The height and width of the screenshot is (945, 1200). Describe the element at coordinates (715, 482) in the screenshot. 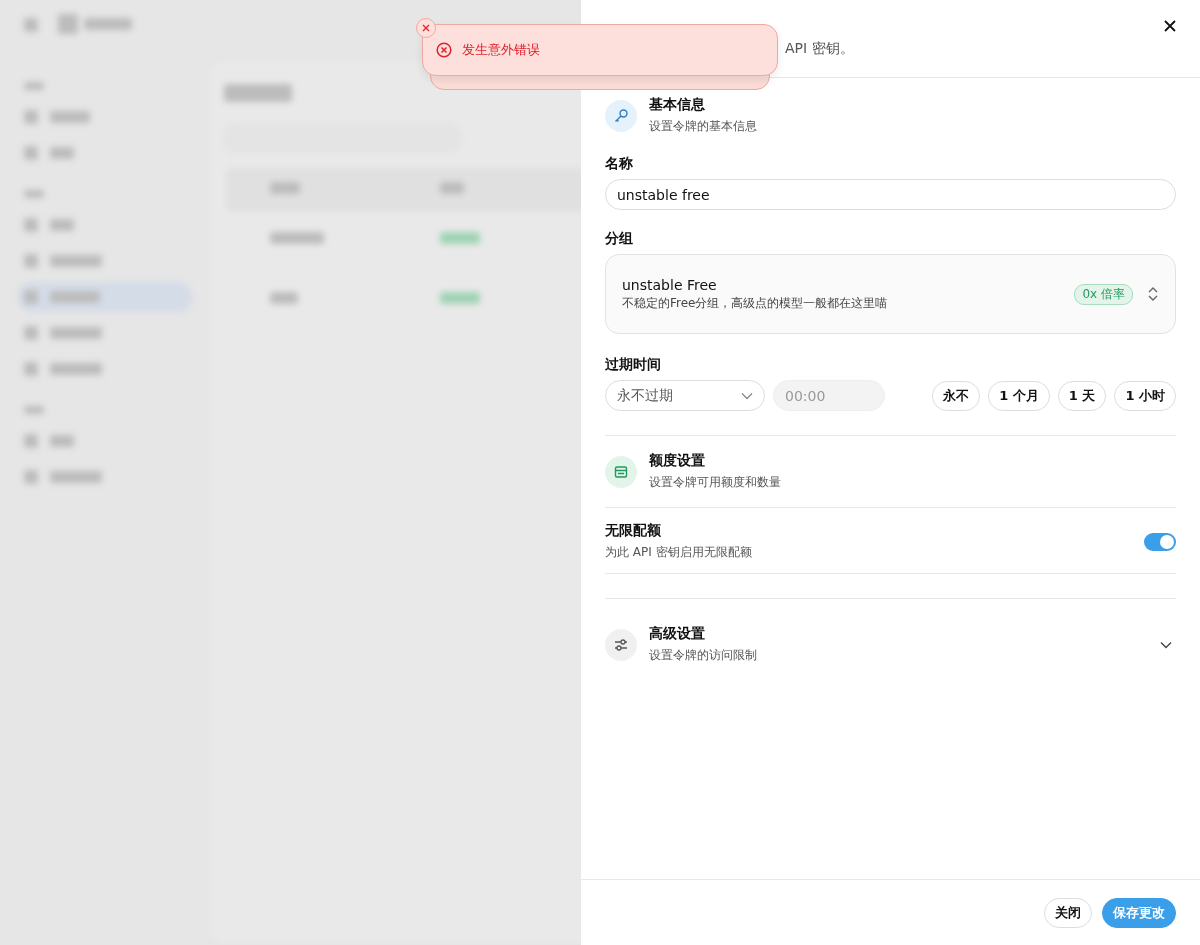

I see `section-subtitle: 设置令牌可用额度和数量` at that location.